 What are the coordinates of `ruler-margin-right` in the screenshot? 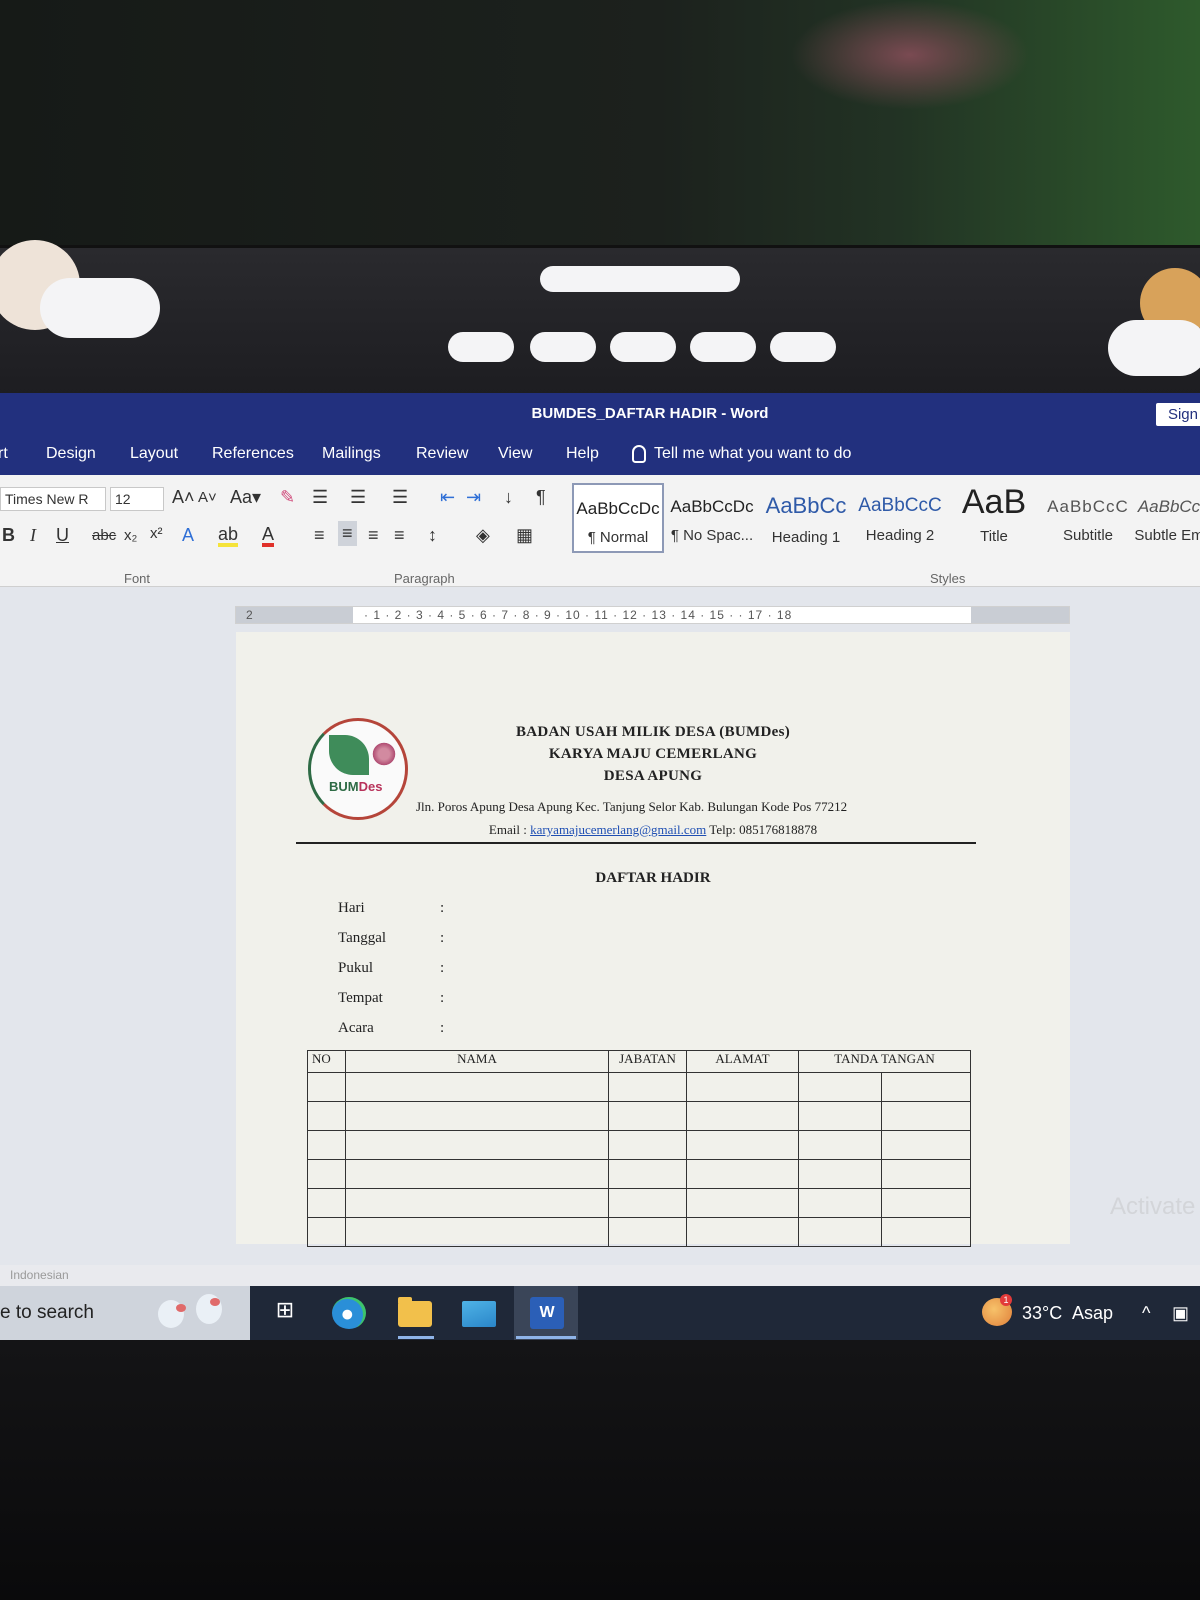 It's located at (1020, 615).